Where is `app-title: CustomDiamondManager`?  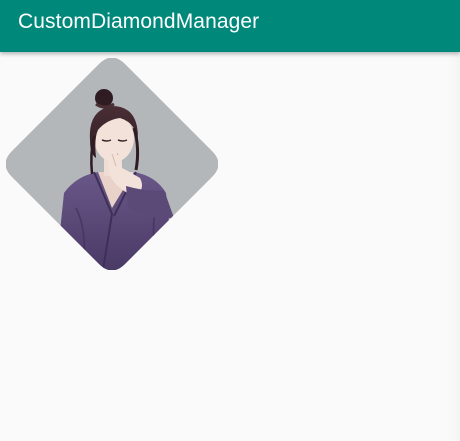 app-title: CustomDiamondManager is located at coordinates (139, 21).